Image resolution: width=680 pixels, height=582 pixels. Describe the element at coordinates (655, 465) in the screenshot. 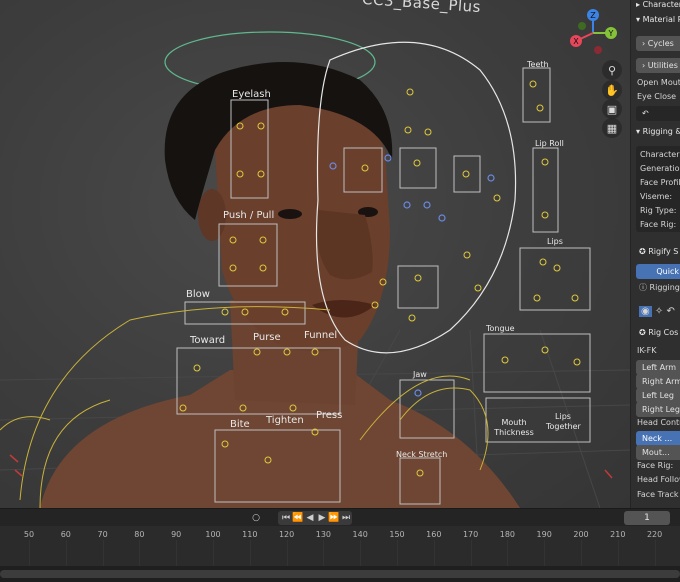

I see `face-rig-label: Face Rig:` at that location.